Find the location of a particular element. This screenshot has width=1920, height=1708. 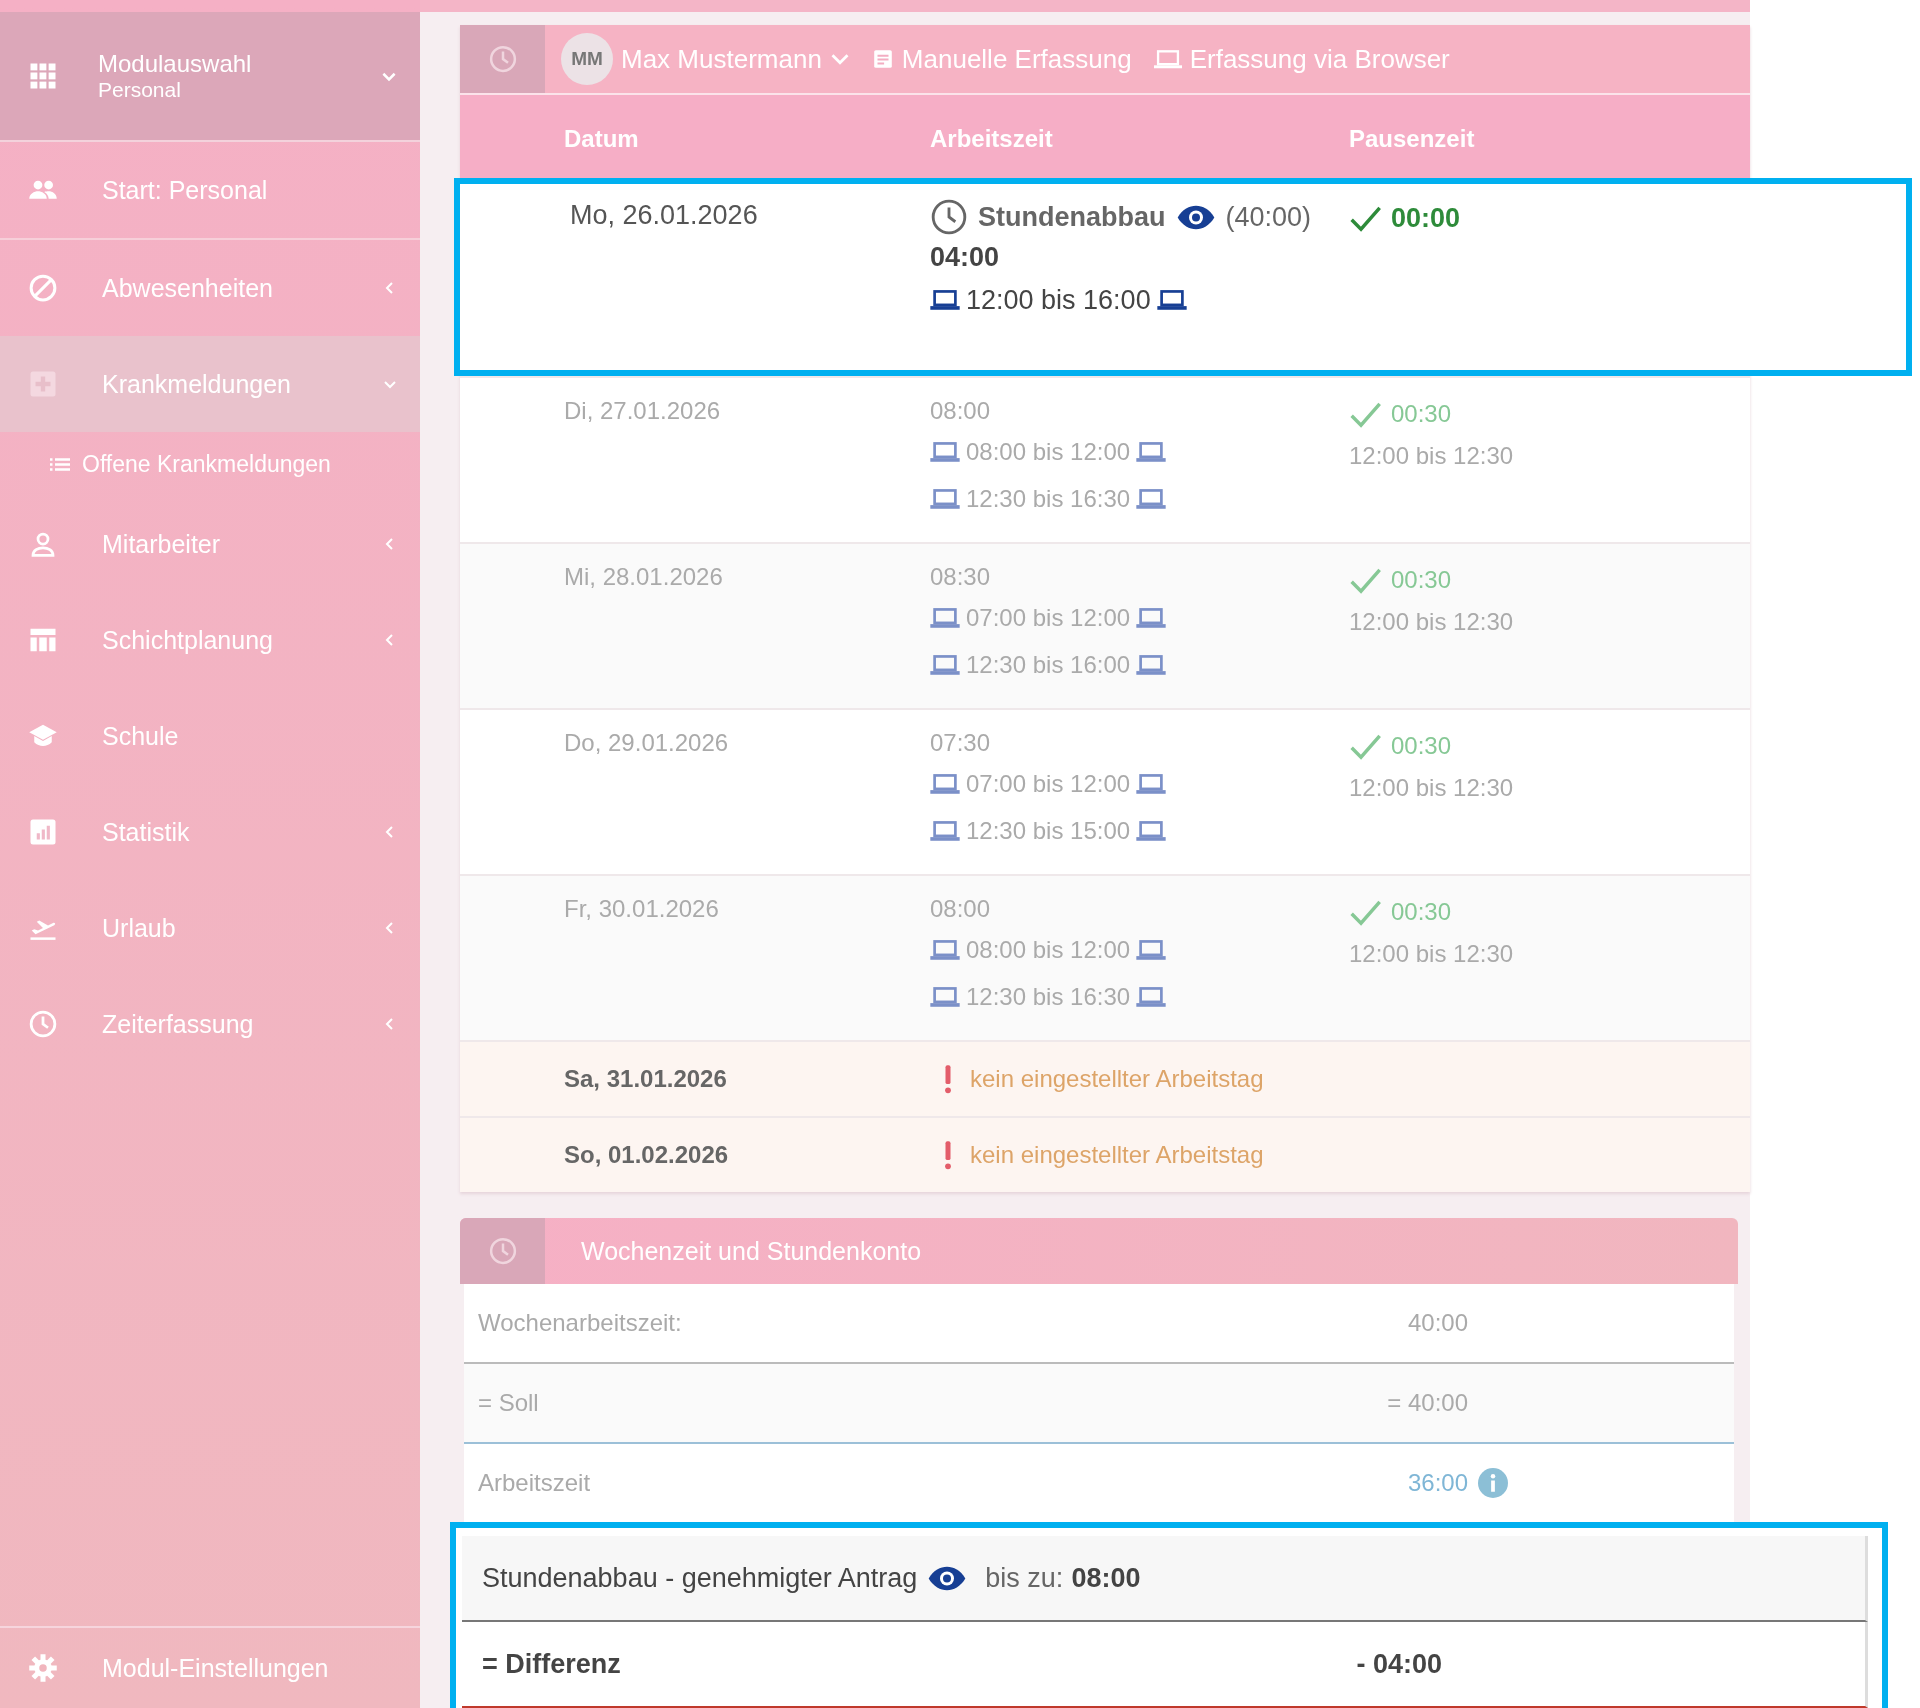

column-header: Pausenzeit is located at coordinates (1412, 138).